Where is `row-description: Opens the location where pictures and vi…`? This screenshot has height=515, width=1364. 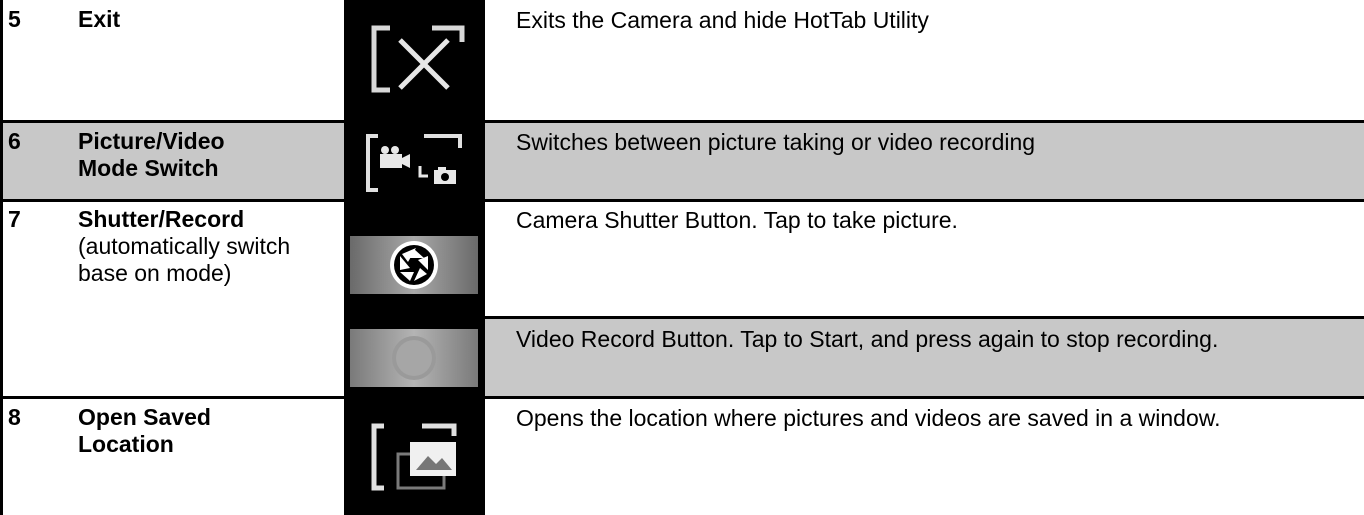
row-description: Opens the location where pictures and vi… is located at coordinates (868, 418).